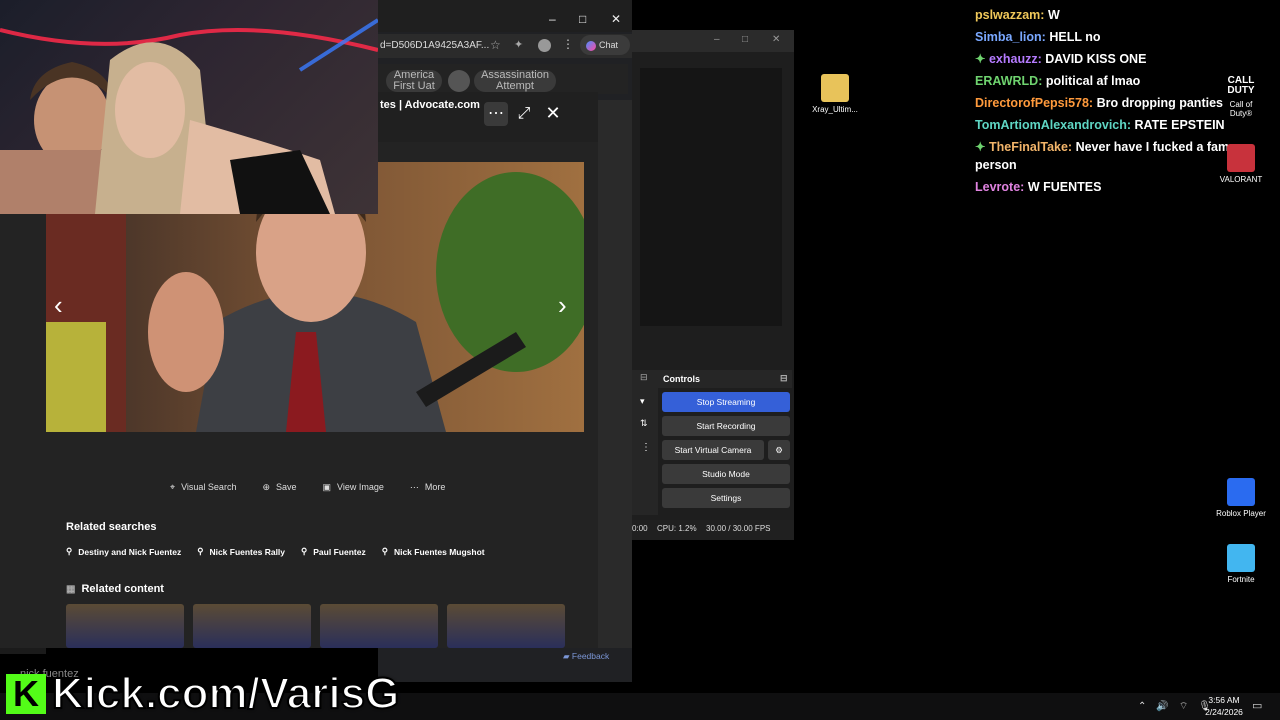 The width and height of the screenshot is (1280, 720). What do you see at coordinates (518, 44) in the screenshot?
I see `extensions-icon: ✦` at bounding box center [518, 44].